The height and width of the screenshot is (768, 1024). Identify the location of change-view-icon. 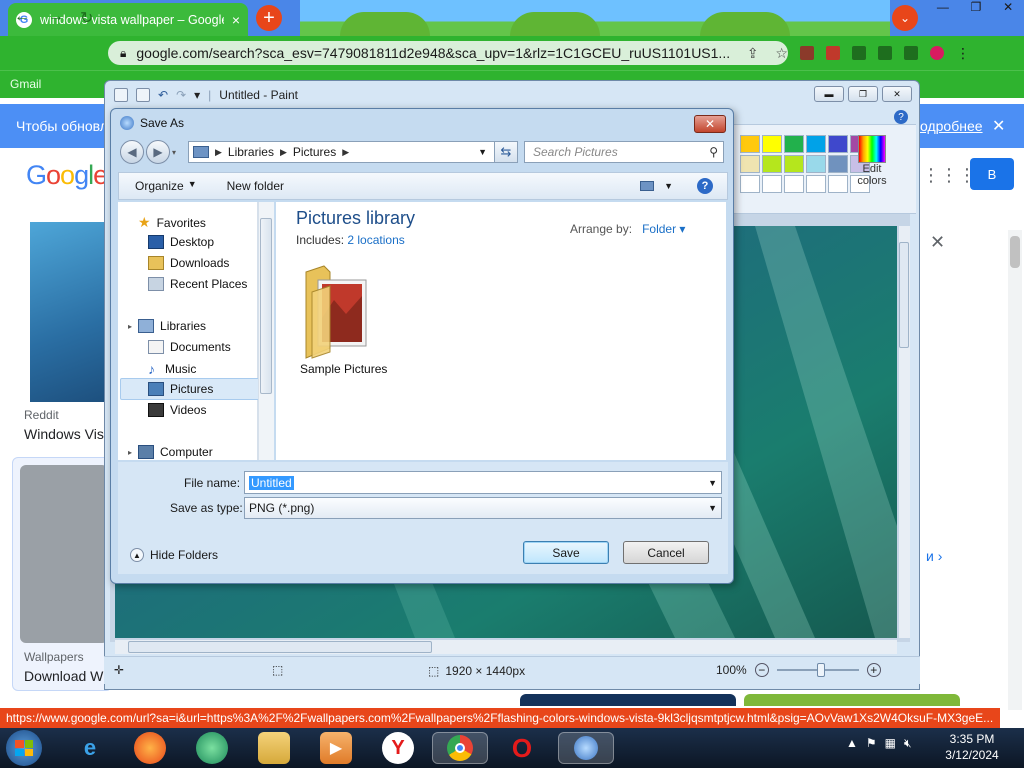
(647, 186).